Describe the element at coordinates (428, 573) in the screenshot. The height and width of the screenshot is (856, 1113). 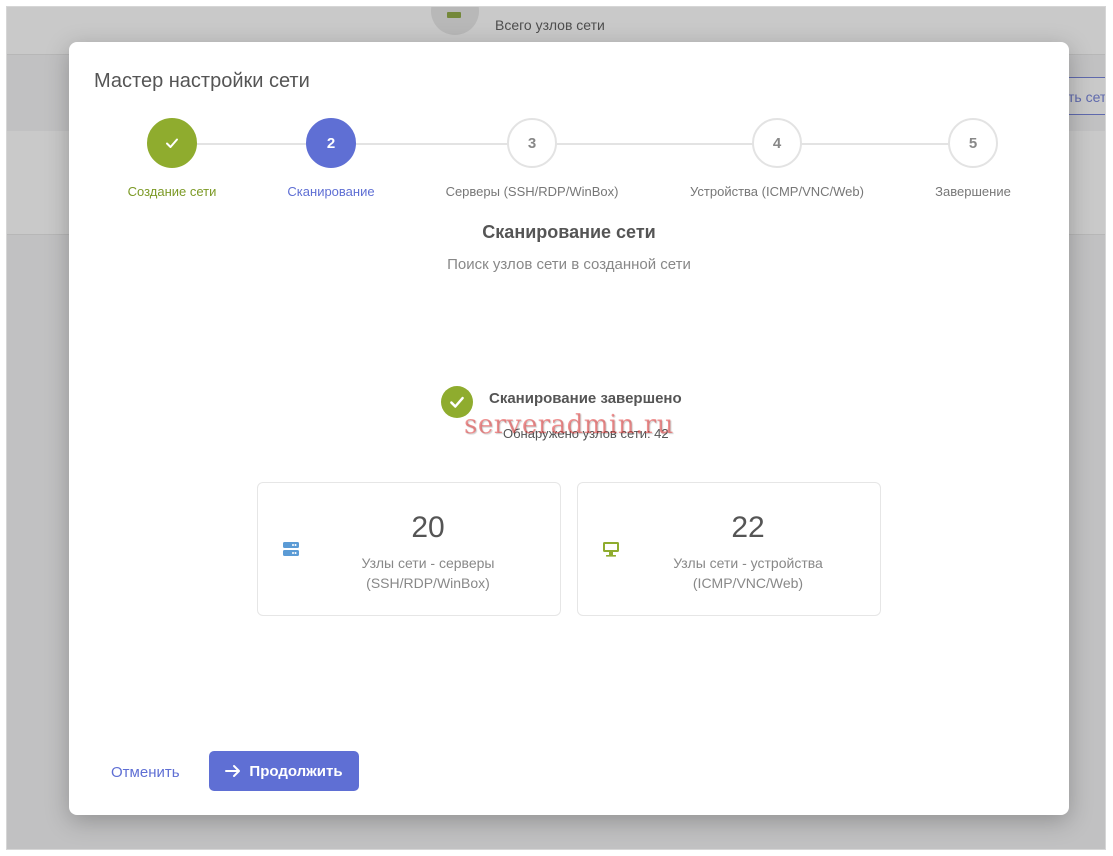
I see `servers-description: Узлы сети - серверы (SSH/RDP/WinBox)` at that location.